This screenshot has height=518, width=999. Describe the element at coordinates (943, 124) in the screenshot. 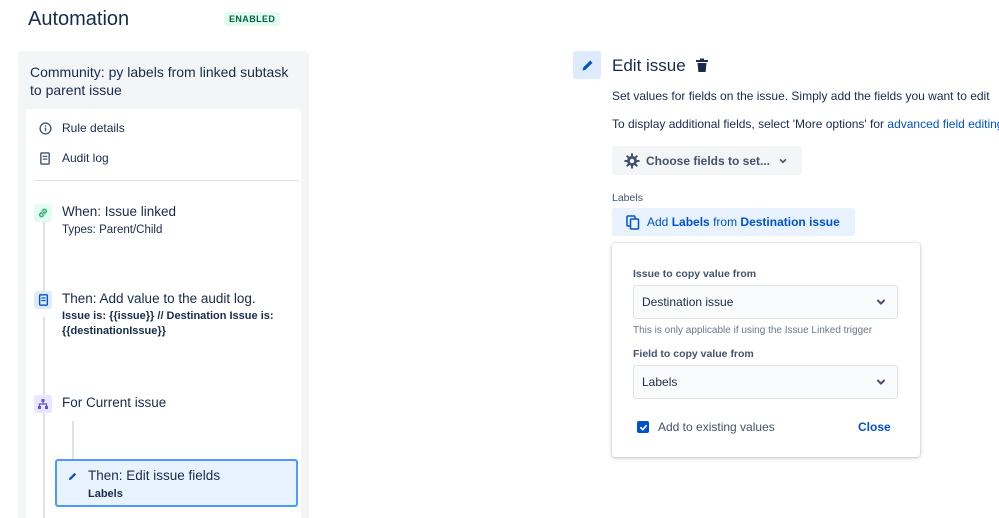

I see `advanced-field-editing-link: advanced field editing` at that location.